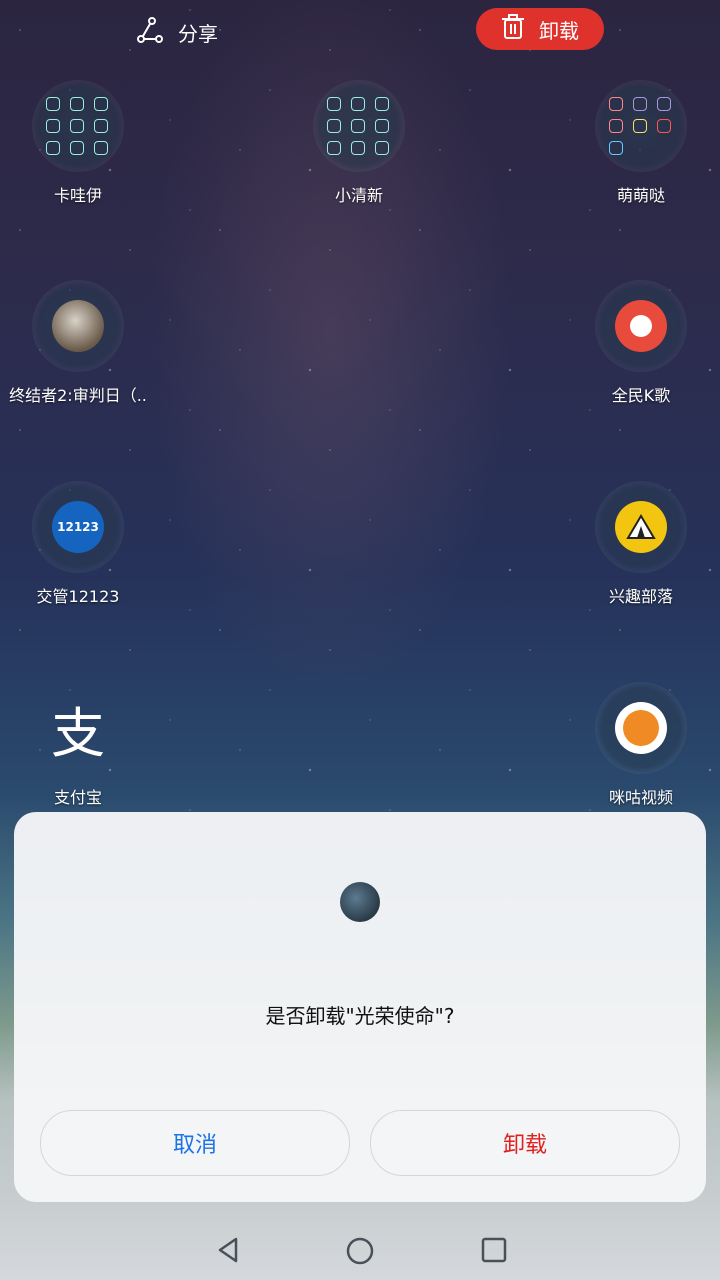 Image resolution: width=720 pixels, height=1280 pixels. What do you see at coordinates (177, 32) in the screenshot?
I see `share-button: 分享` at bounding box center [177, 32].